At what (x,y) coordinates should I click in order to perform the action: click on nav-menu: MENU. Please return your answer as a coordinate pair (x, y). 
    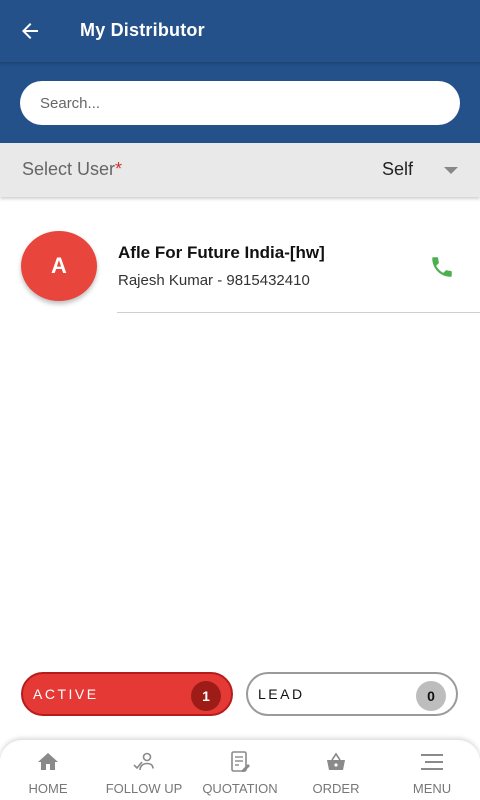
    Looking at the image, I should click on (432, 770).